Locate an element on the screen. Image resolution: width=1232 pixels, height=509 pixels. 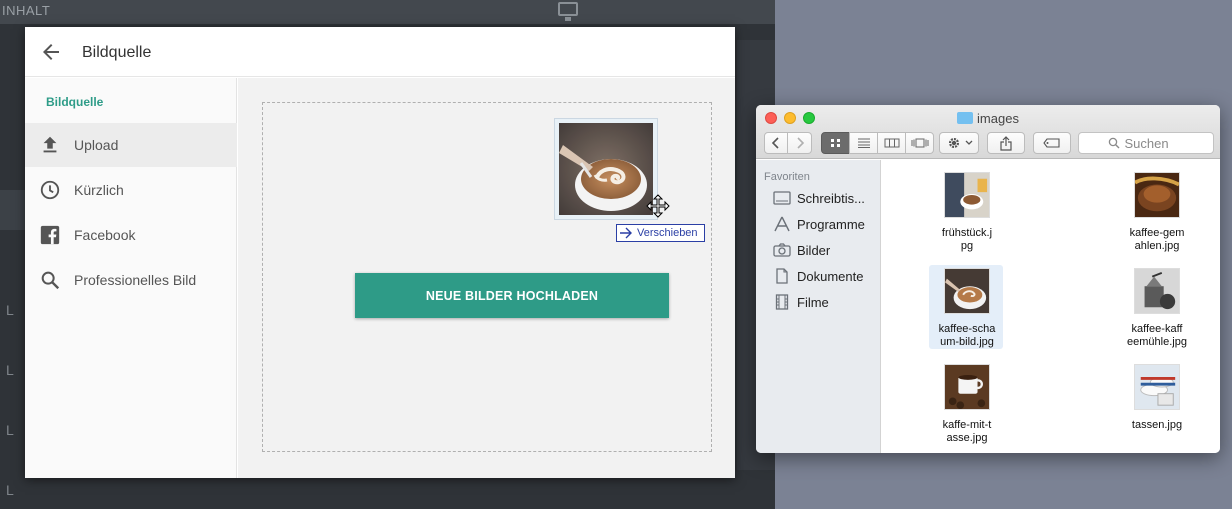
finder-sidebar-item-pictures: Bilder is located at coordinates (818, 250).